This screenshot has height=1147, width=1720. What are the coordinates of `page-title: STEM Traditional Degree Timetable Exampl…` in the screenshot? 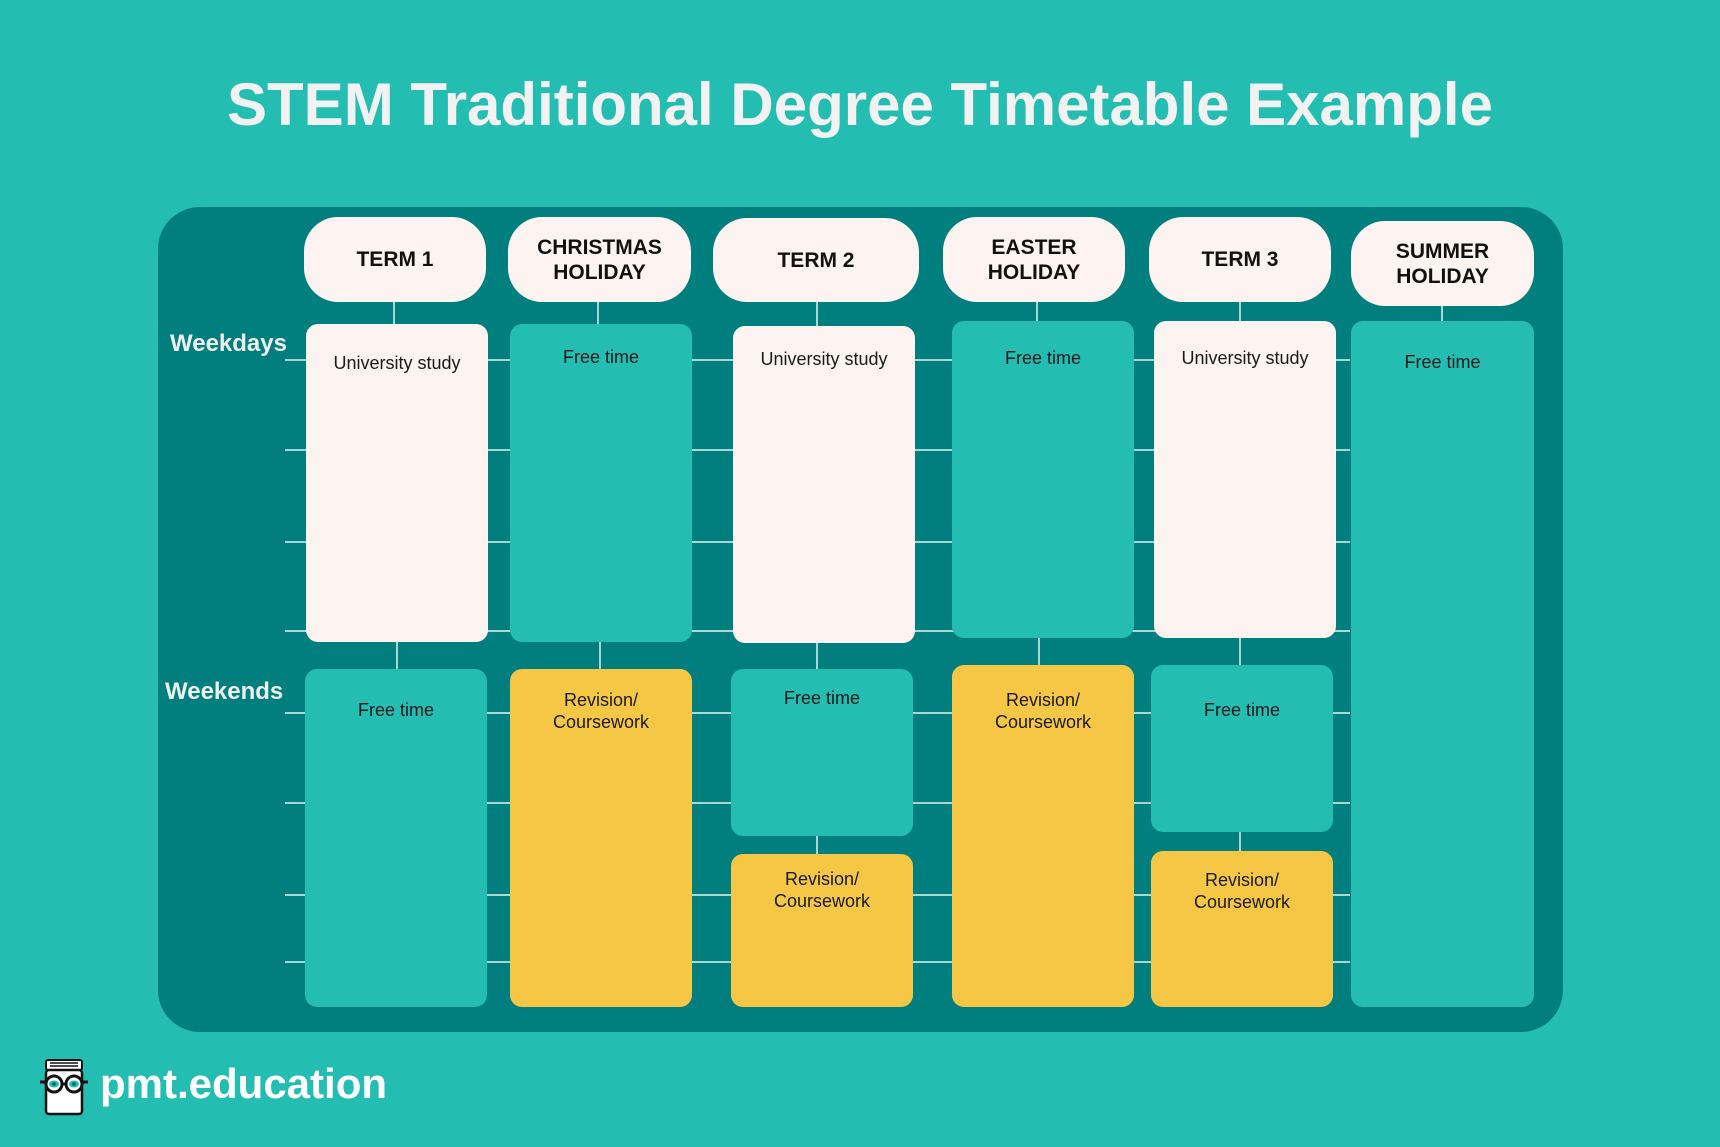 It's located at (860, 104).